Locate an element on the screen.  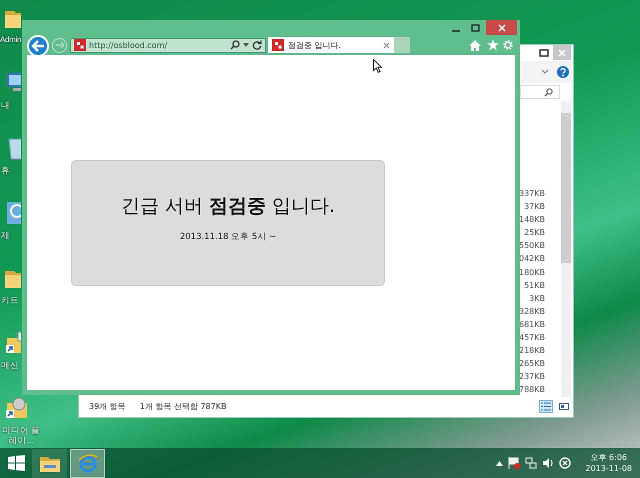
flag-icon is located at coordinates (514, 463).